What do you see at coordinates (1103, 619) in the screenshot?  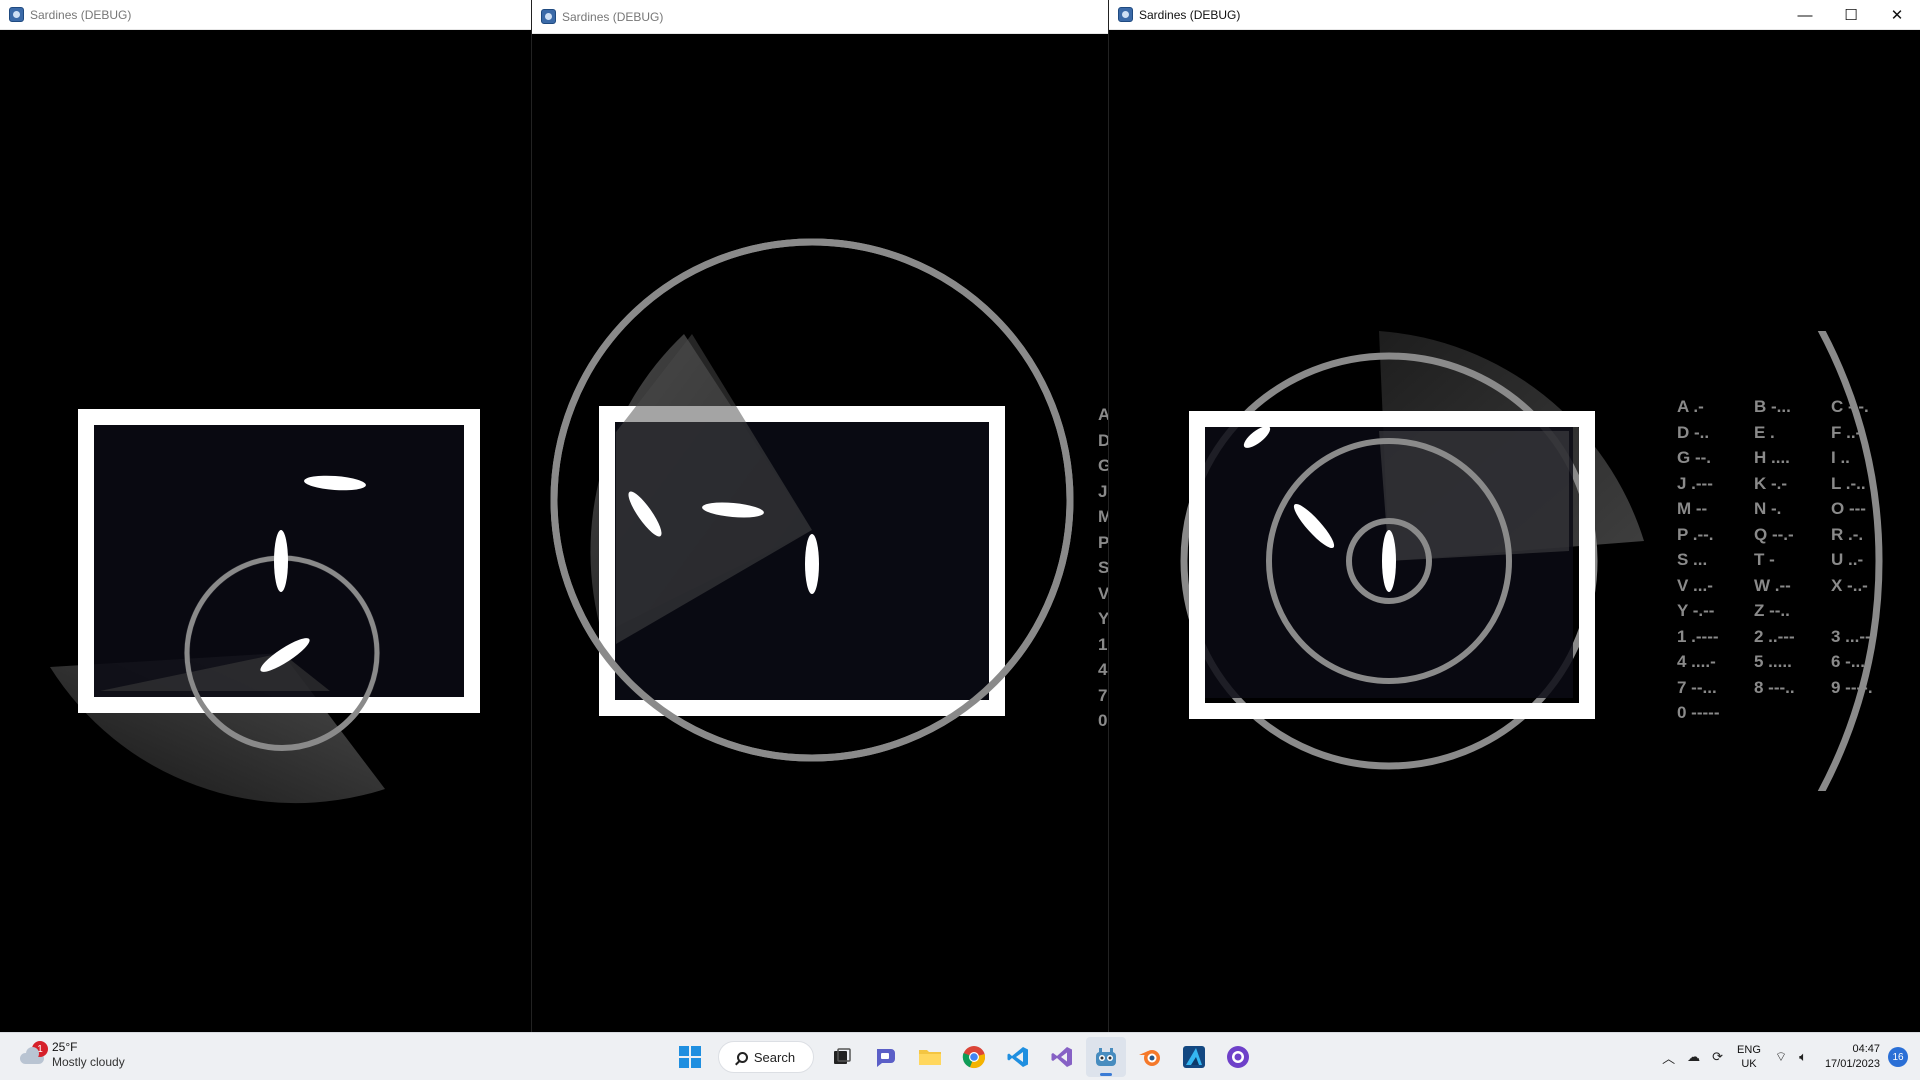 I see `morse-letter: Y` at bounding box center [1103, 619].